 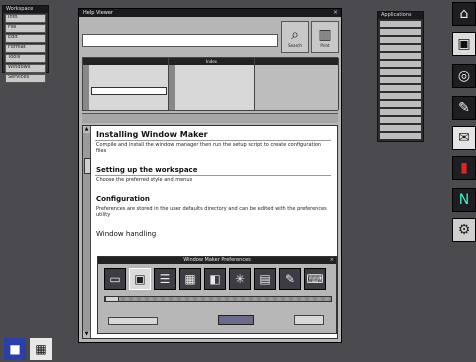 What do you see at coordinates (133, 321) in the screenshot?
I see `placement-dropdown` at bounding box center [133, 321].